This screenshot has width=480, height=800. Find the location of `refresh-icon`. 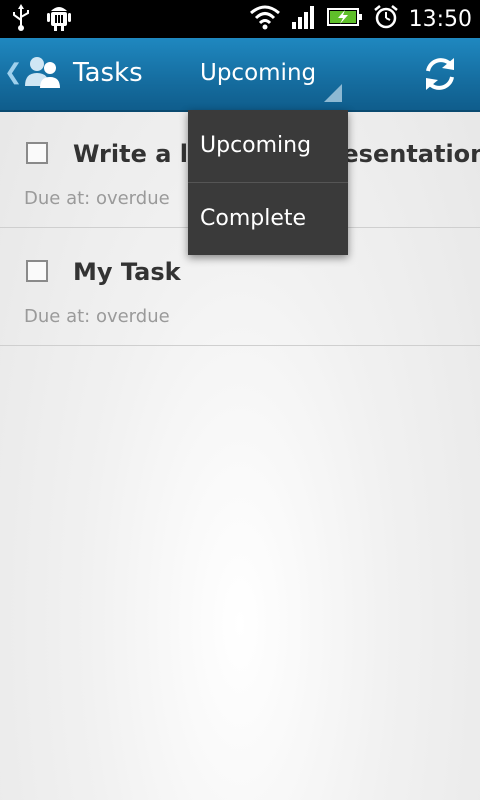

refresh-icon is located at coordinates (440, 74).